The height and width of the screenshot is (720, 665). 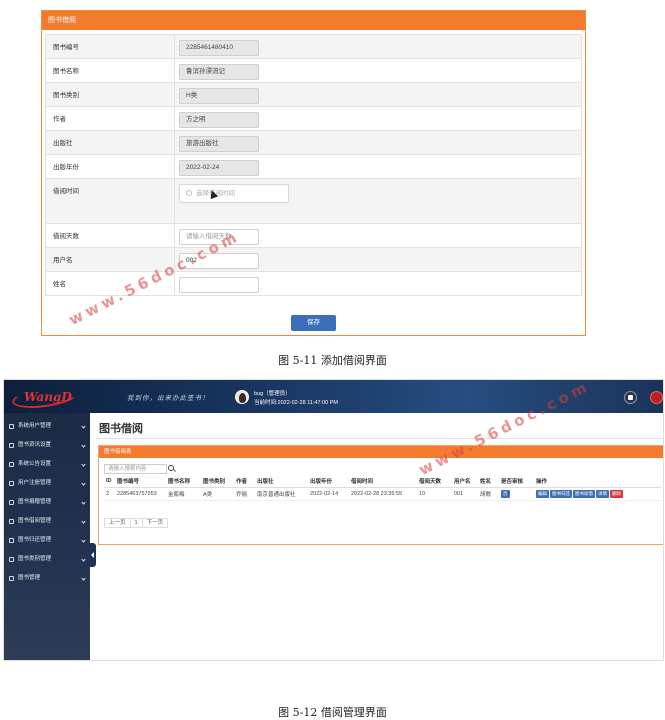 What do you see at coordinates (110, 166) in the screenshot?
I see `field-label-year: 出版年份` at bounding box center [110, 166].